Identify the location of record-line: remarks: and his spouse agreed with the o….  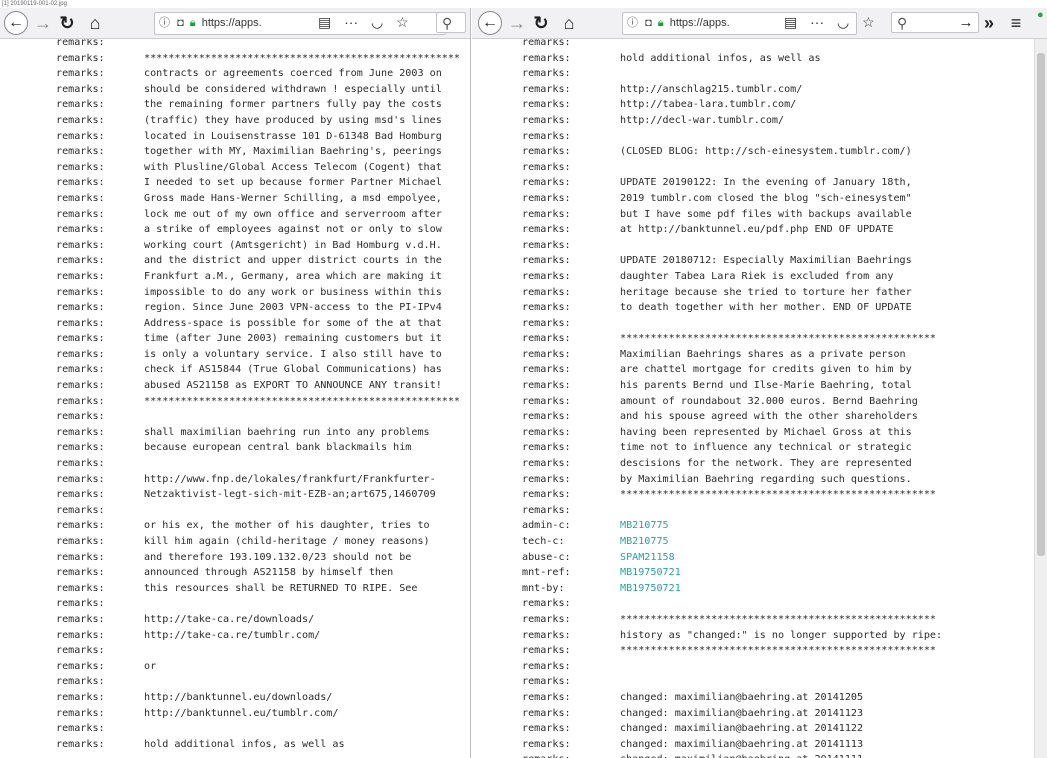
(707, 417).